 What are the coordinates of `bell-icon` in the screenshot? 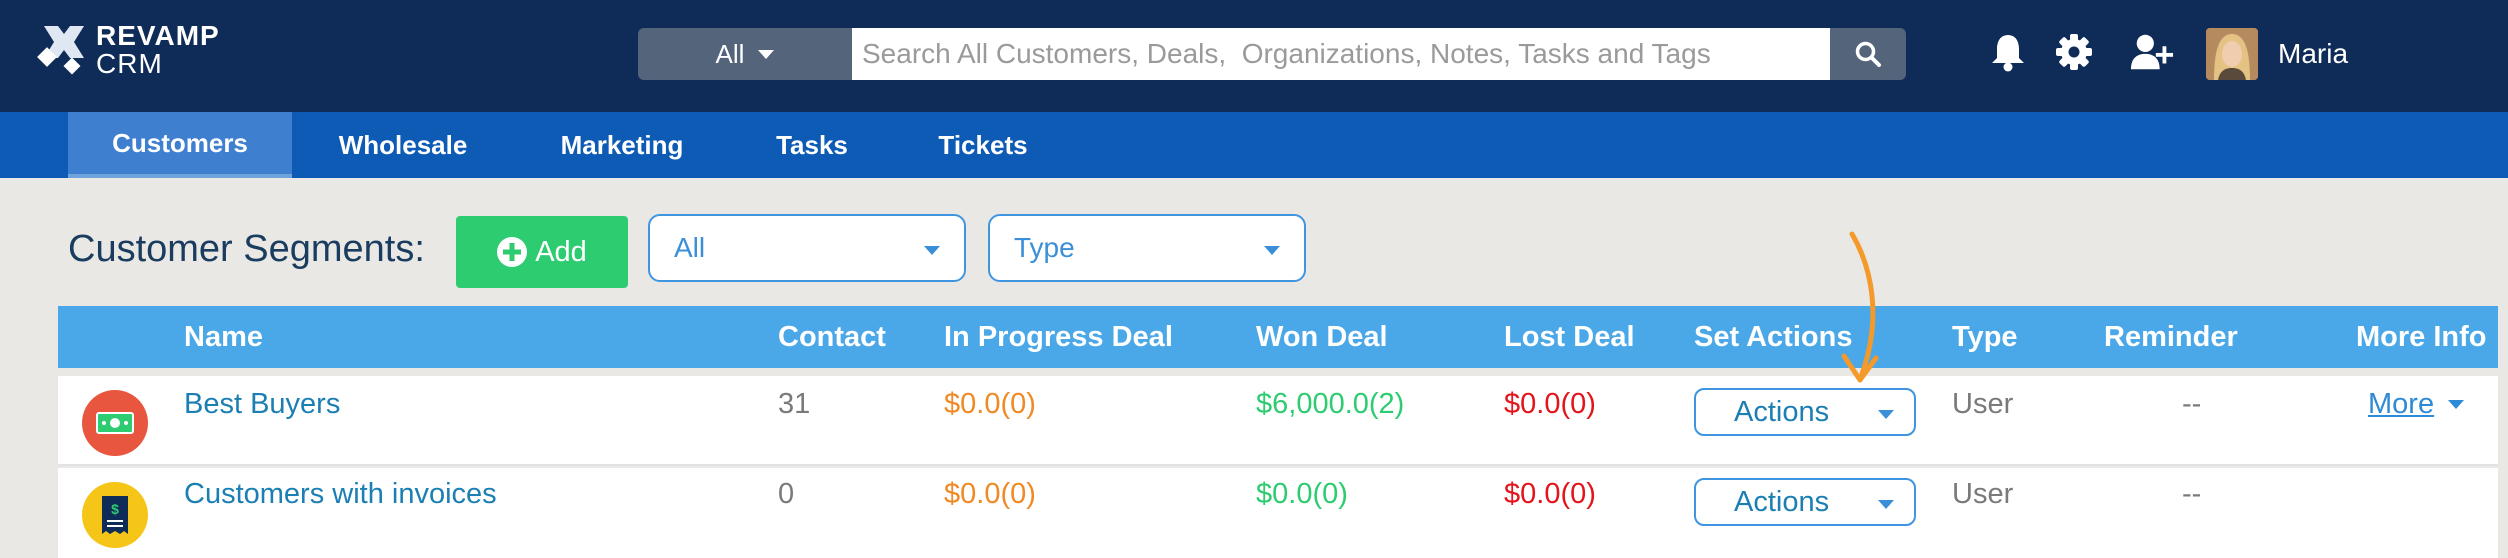 It's located at (2008, 53).